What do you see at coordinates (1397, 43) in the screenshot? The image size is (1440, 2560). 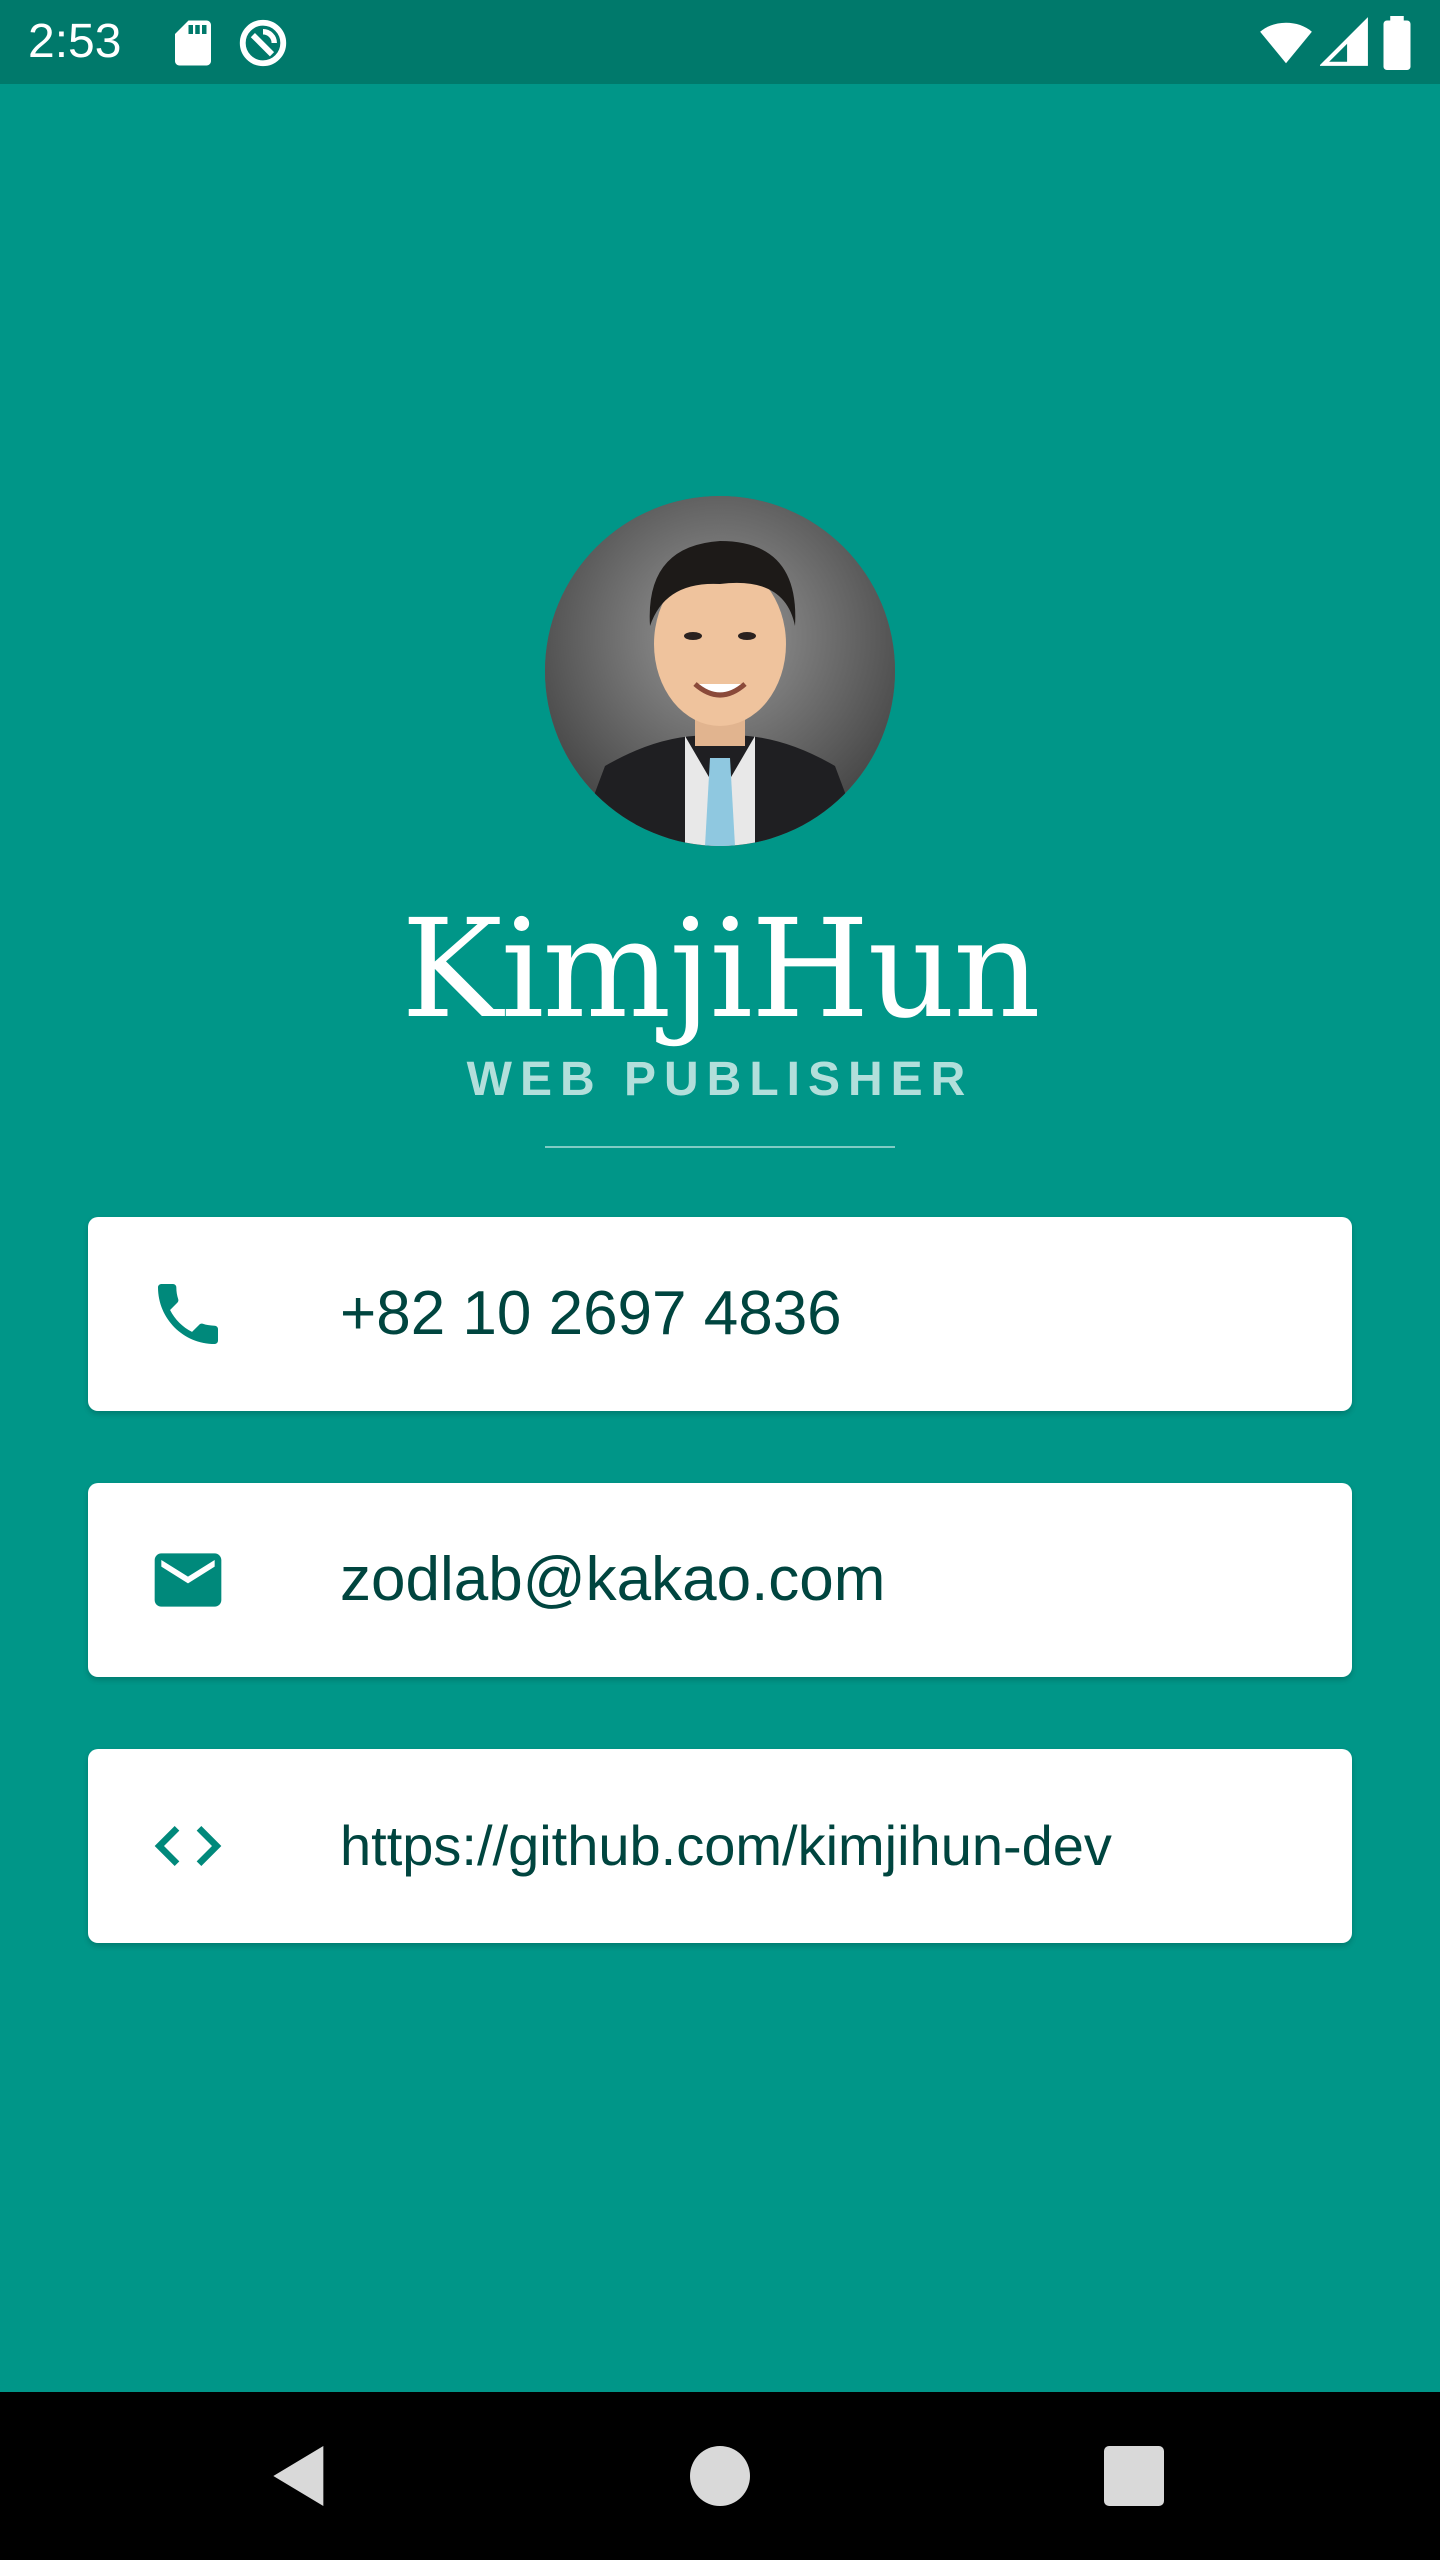 I see `battery-icon` at bounding box center [1397, 43].